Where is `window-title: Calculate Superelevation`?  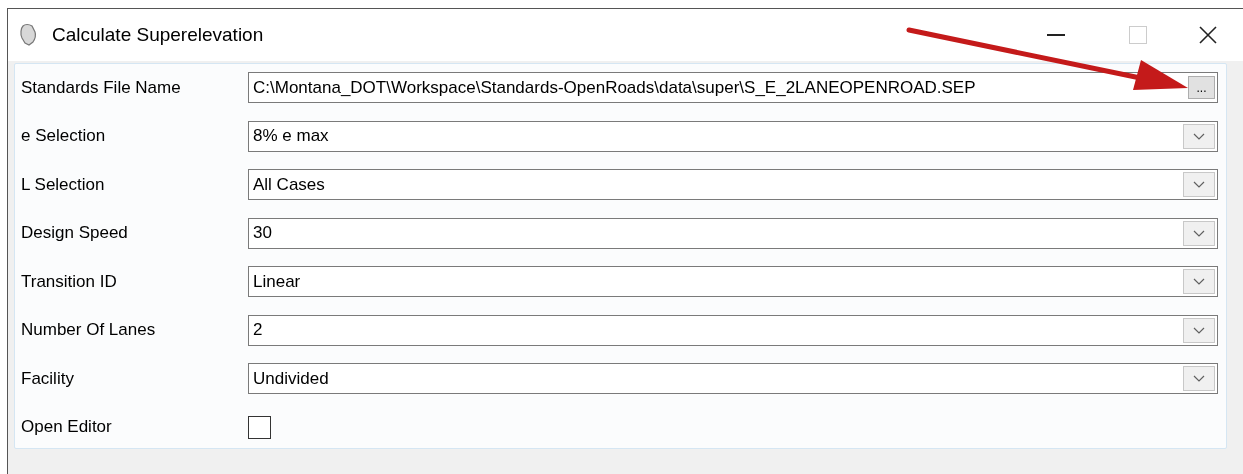 window-title: Calculate Superelevation is located at coordinates (158, 34).